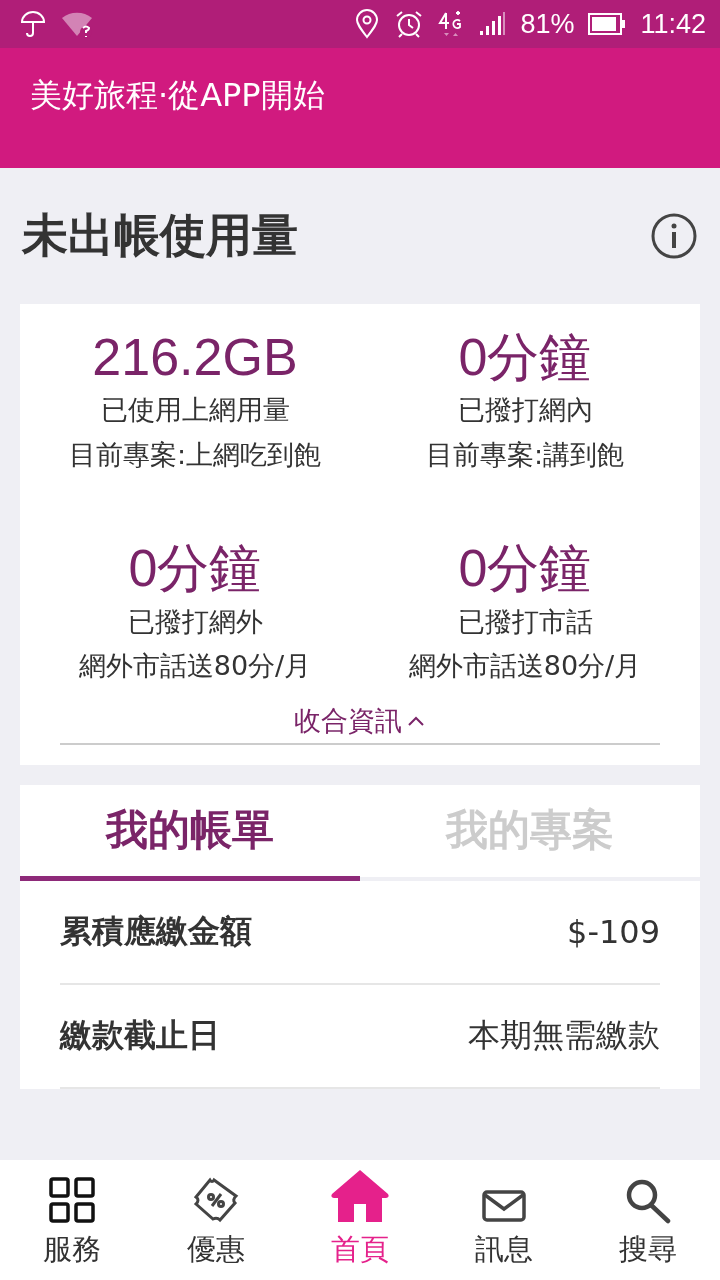  I want to click on signal-icon, so click(492, 24).